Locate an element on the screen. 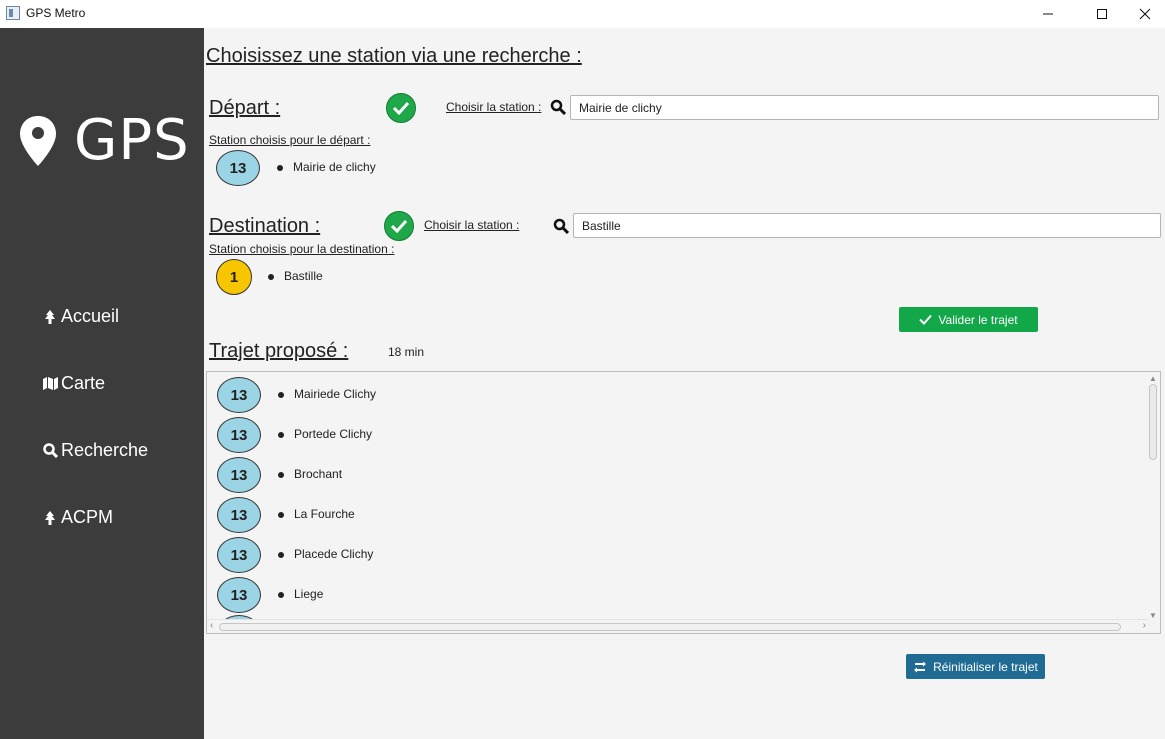  map-pin-icon is located at coordinates (38, 140).